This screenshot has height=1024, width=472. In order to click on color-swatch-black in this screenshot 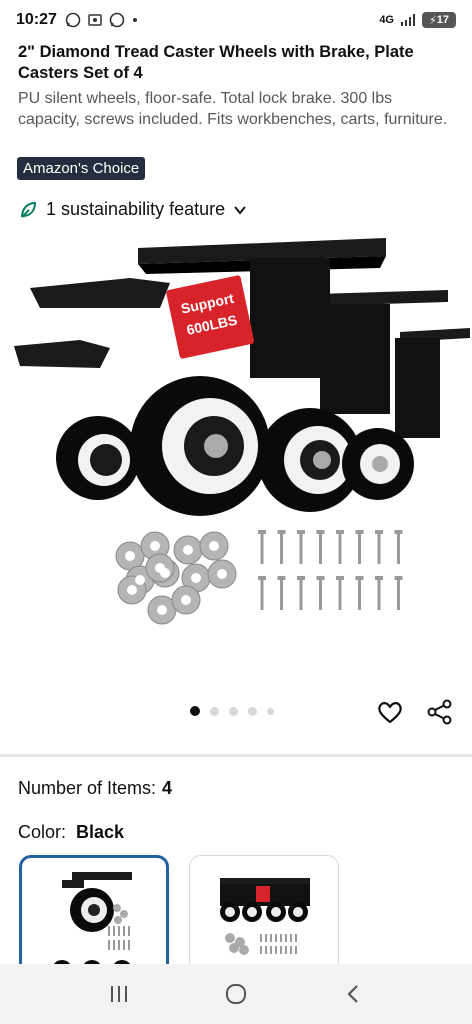, I will do `click(94, 909)`.